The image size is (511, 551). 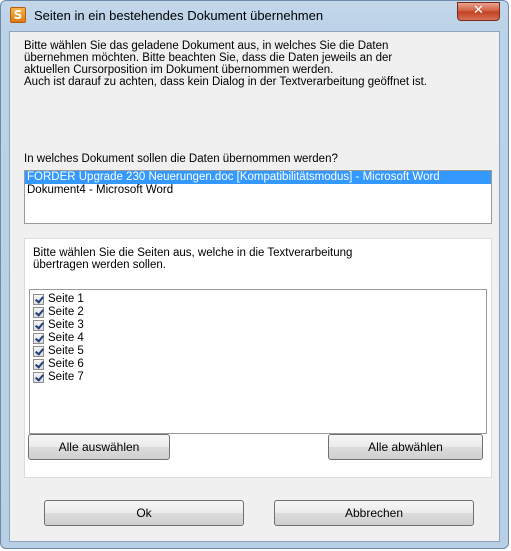 I want to click on page-label: Seite 4, so click(x=66, y=338).